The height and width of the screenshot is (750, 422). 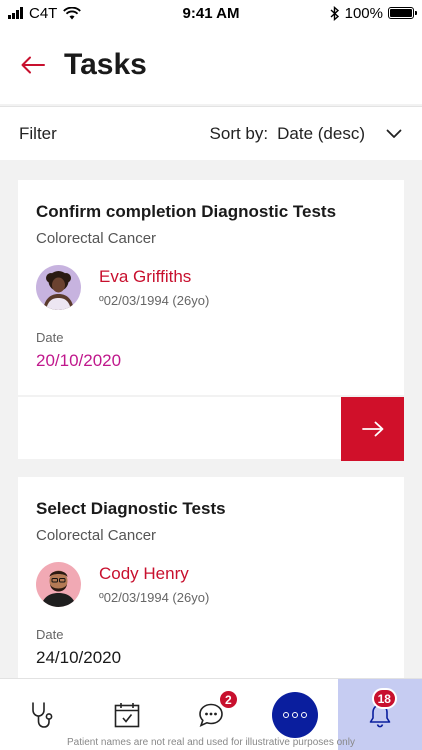 What do you see at coordinates (384, 698) in the screenshot?
I see `notifications-badge: 18` at bounding box center [384, 698].